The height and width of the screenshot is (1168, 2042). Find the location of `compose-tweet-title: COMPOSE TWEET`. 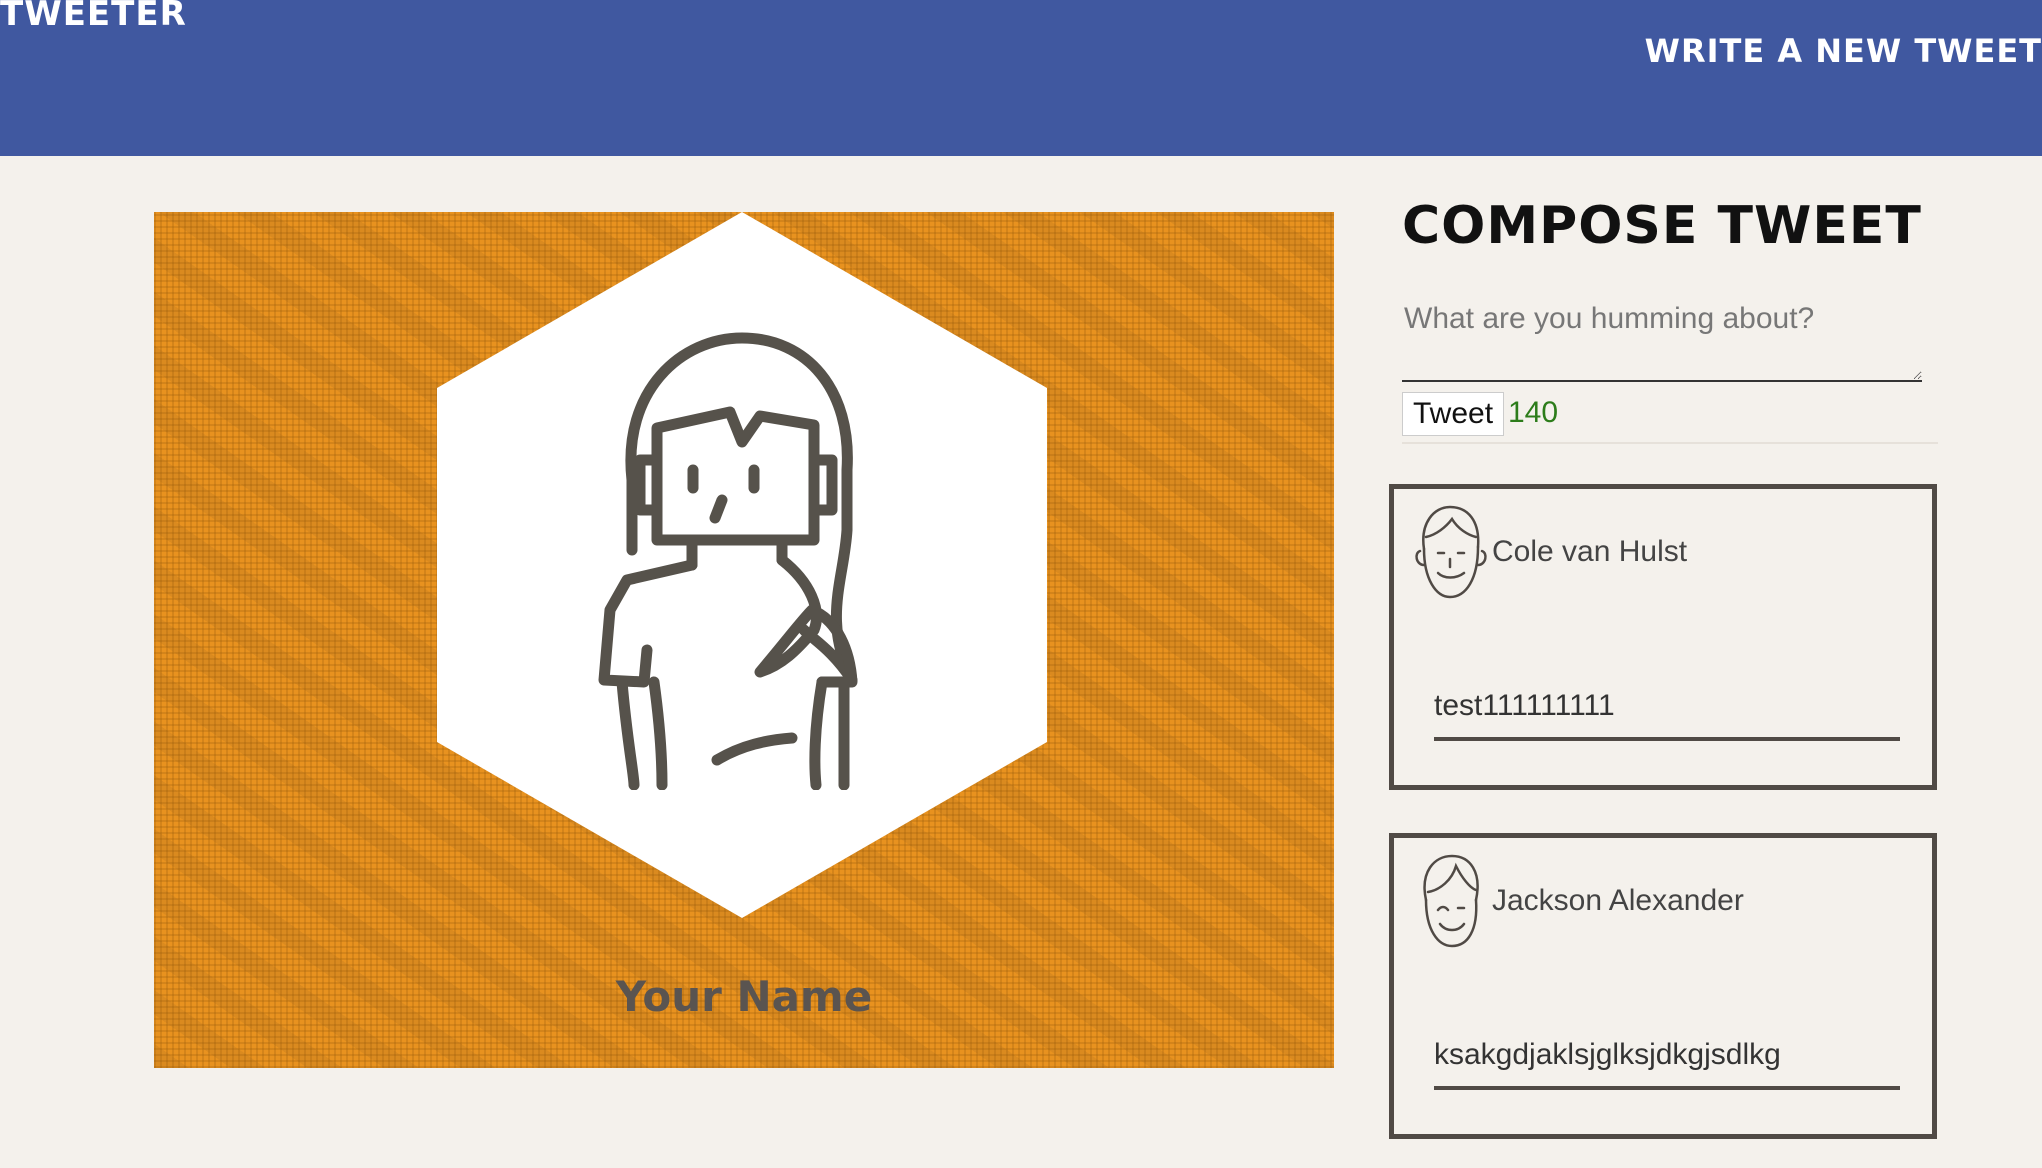

compose-tweet-title: COMPOSE TWEET is located at coordinates (1662, 226).